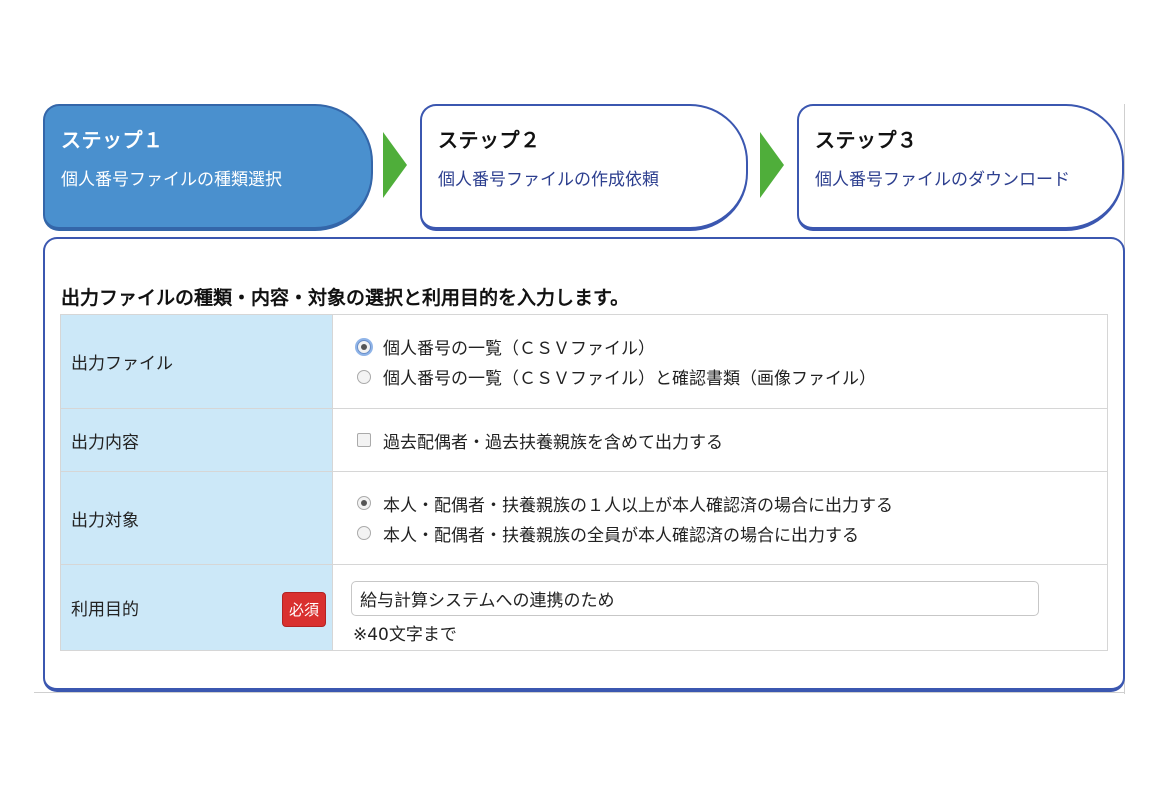  I want to click on output-file-label: 出力ファイル, so click(196, 361).